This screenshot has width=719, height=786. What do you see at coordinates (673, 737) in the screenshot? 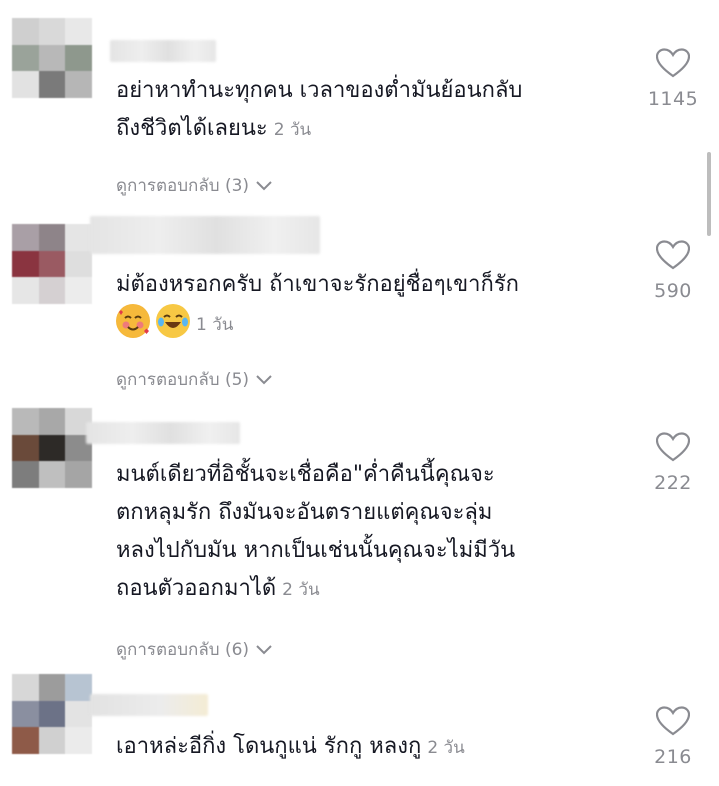
I see `like-button: 216` at bounding box center [673, 737].